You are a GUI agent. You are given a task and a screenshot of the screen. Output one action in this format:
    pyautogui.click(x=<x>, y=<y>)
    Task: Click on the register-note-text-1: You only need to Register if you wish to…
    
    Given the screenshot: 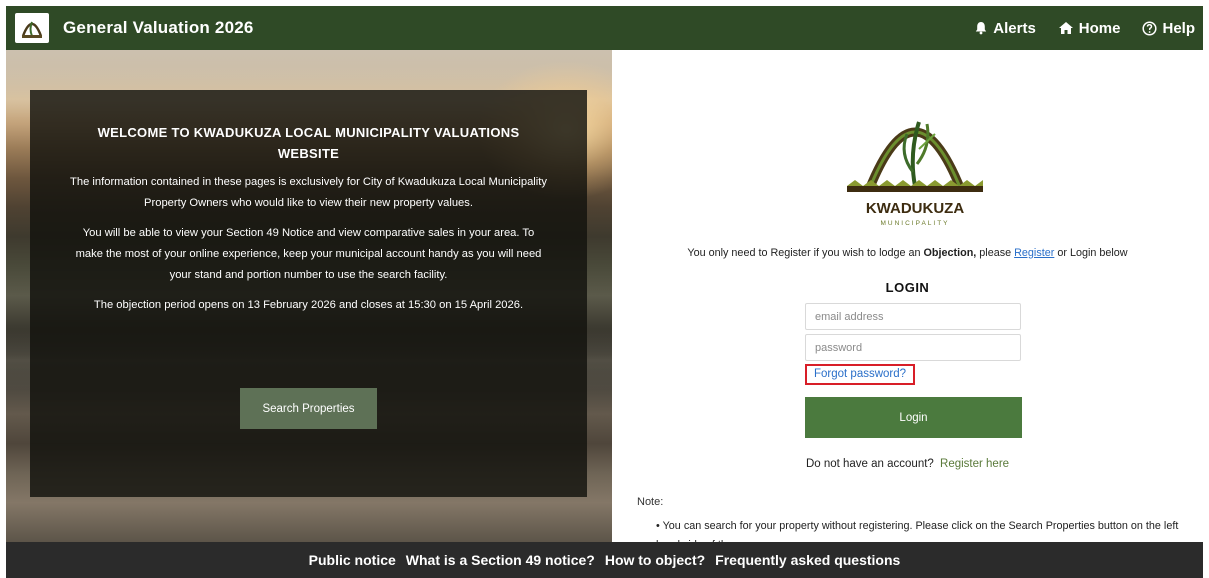 What is the action you would take?
    pyautogui.click(x=805, y=253)
    